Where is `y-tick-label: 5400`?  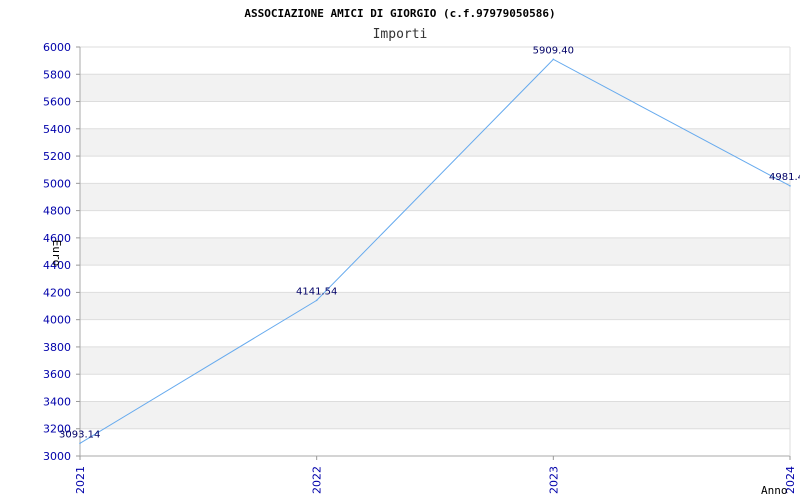 y-tick-label: 5400 is located at coordinates (57, 129).